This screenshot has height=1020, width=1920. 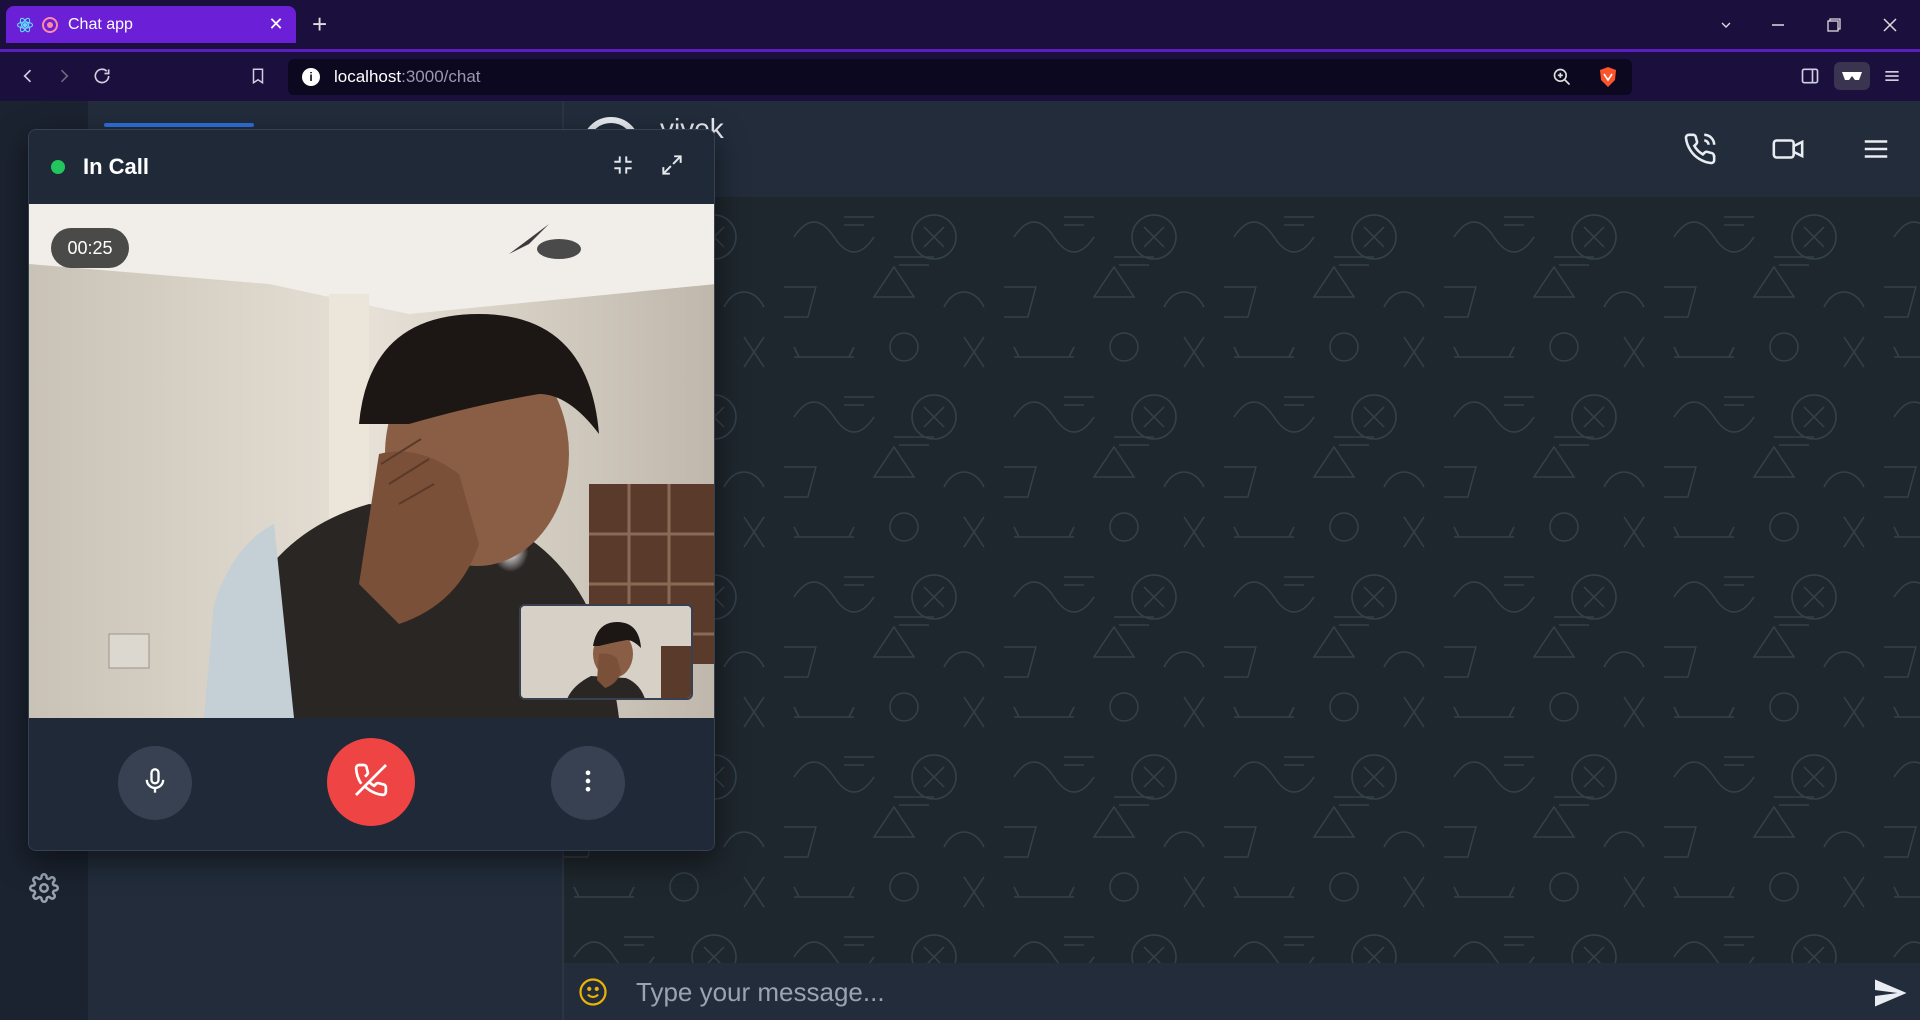 What do you see at coordinates (1608, 79) in the screenshot?
I see `brave-shield-icon` at bounding box center [1608, 79].